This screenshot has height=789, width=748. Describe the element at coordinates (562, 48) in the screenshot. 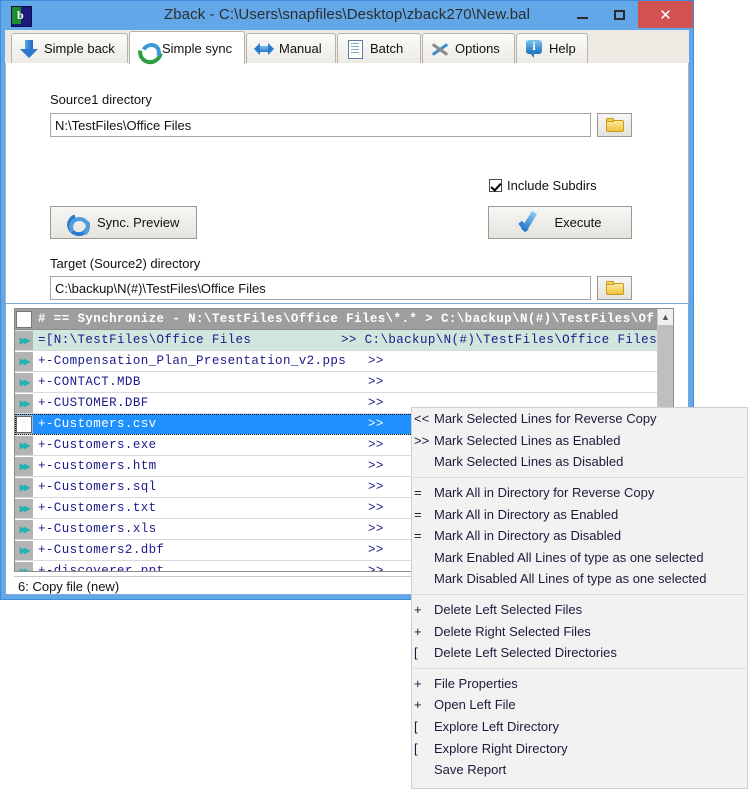

I see `tab-label: Help` at that location.